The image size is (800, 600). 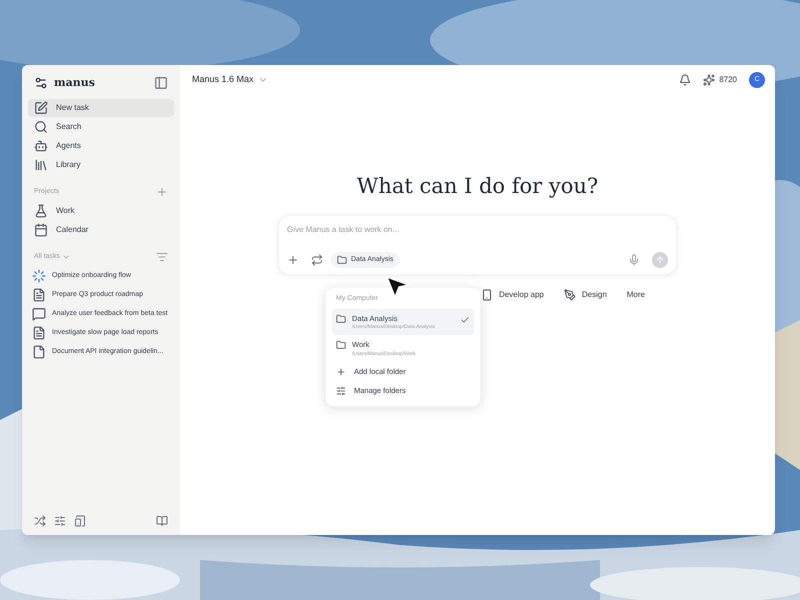 I want to click on book-icon, so click(x=162, y=521).